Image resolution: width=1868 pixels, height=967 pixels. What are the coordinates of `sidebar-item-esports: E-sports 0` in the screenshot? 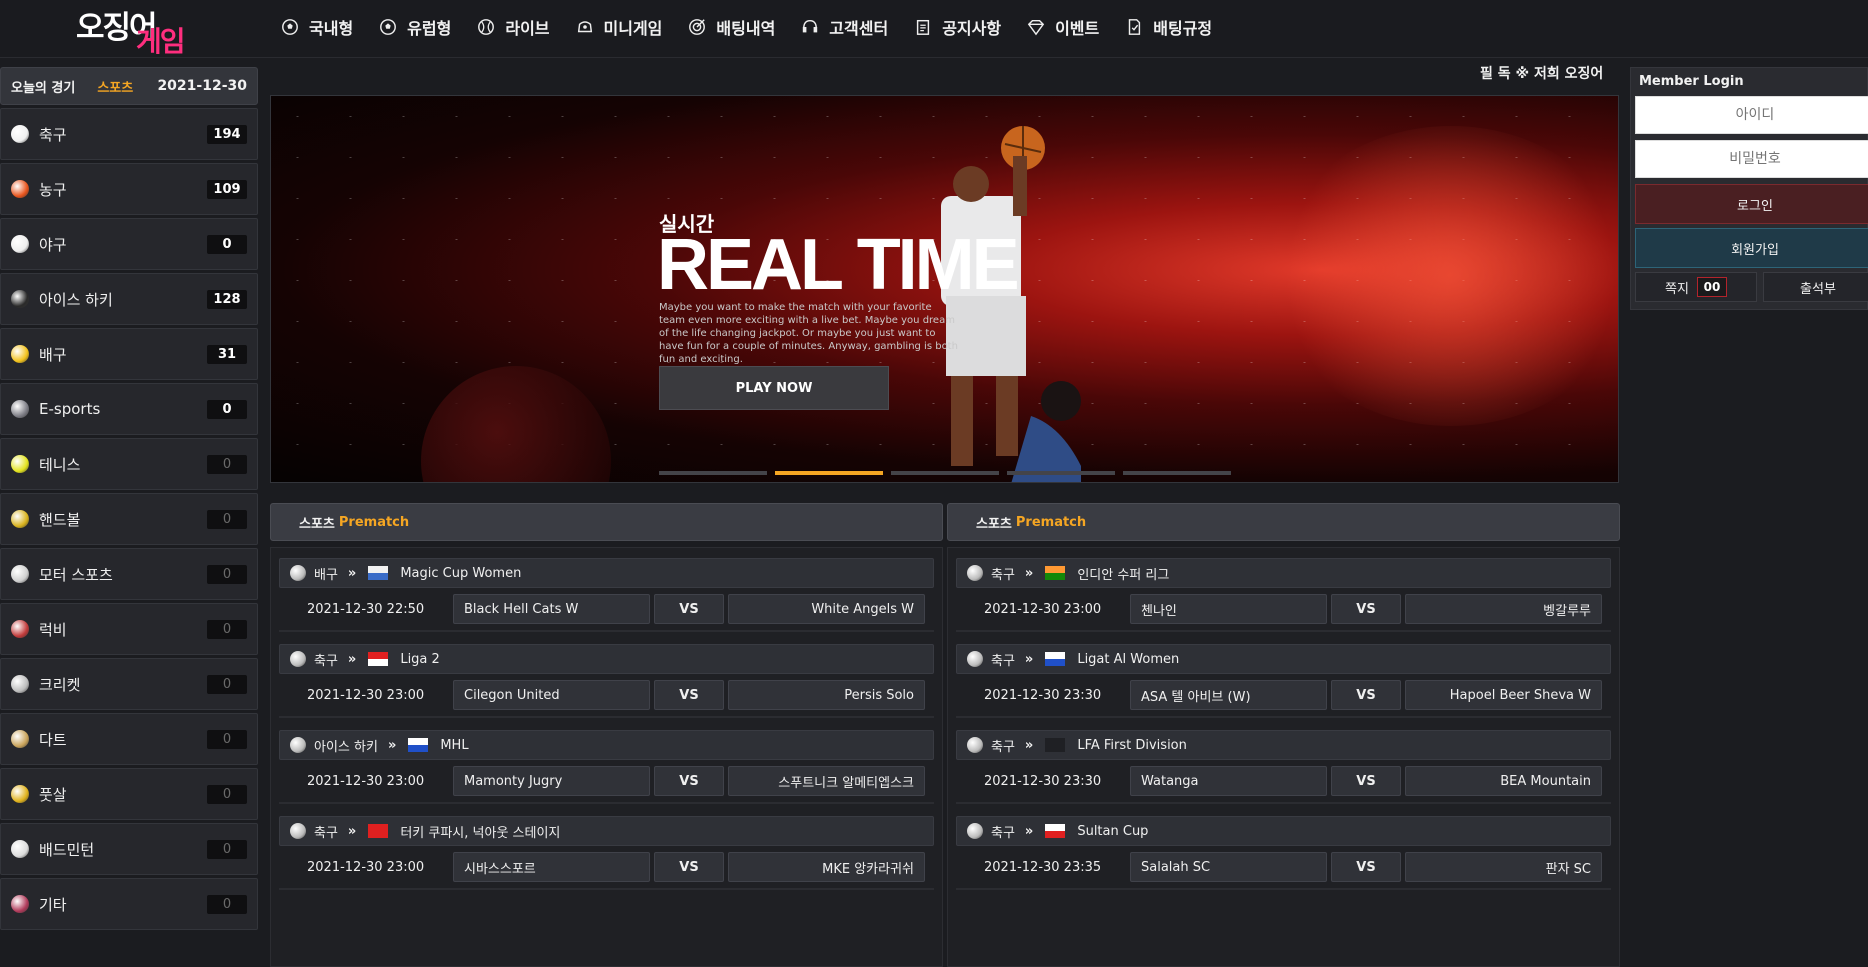 It's located at (129, 409).